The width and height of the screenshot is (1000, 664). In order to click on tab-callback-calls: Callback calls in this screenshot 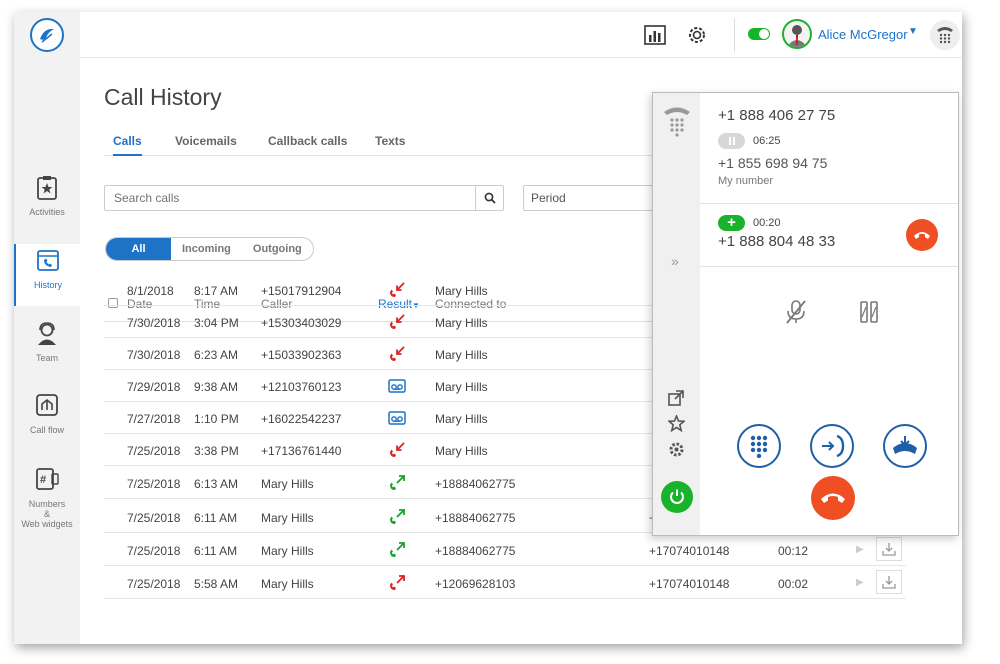, I will do `click(307, 145)`.